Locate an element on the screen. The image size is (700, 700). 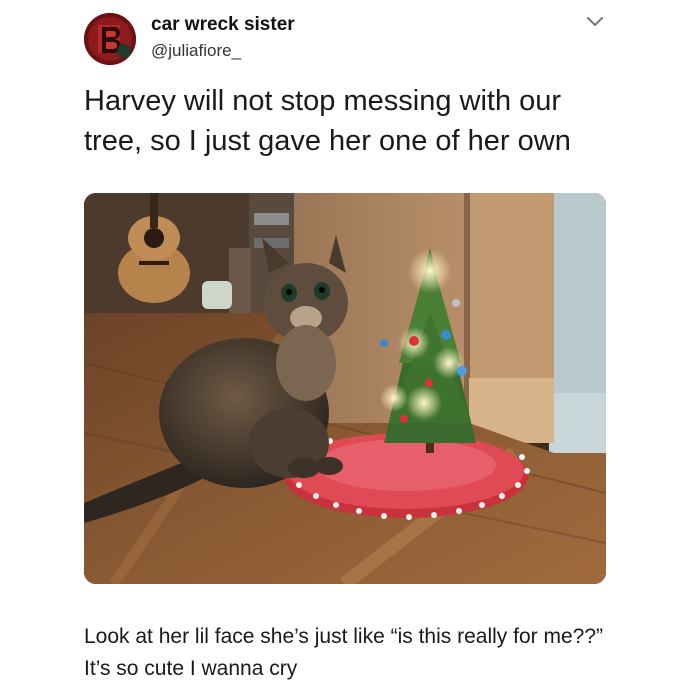
chevron-down-icon is located at coordinates (595, 22).